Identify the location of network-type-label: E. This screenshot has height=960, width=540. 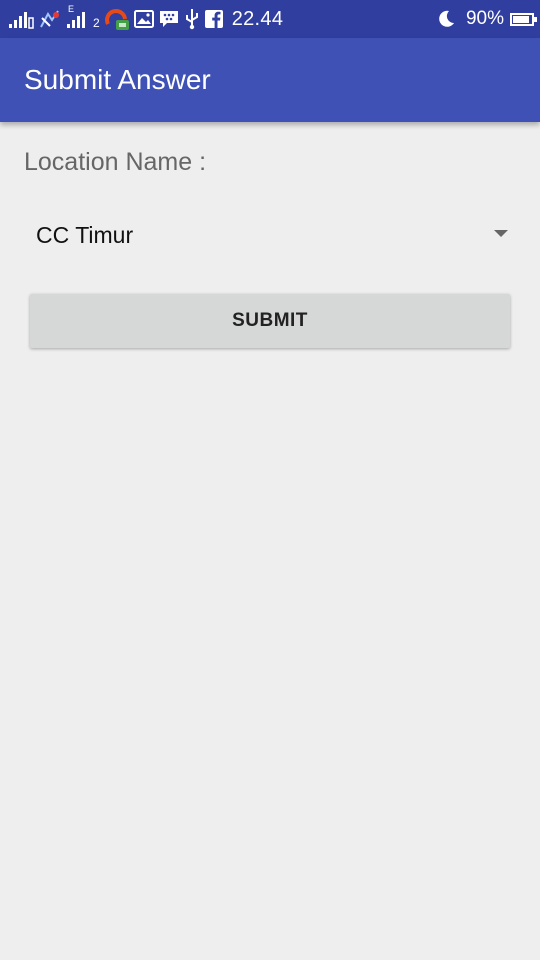
(71, 9).